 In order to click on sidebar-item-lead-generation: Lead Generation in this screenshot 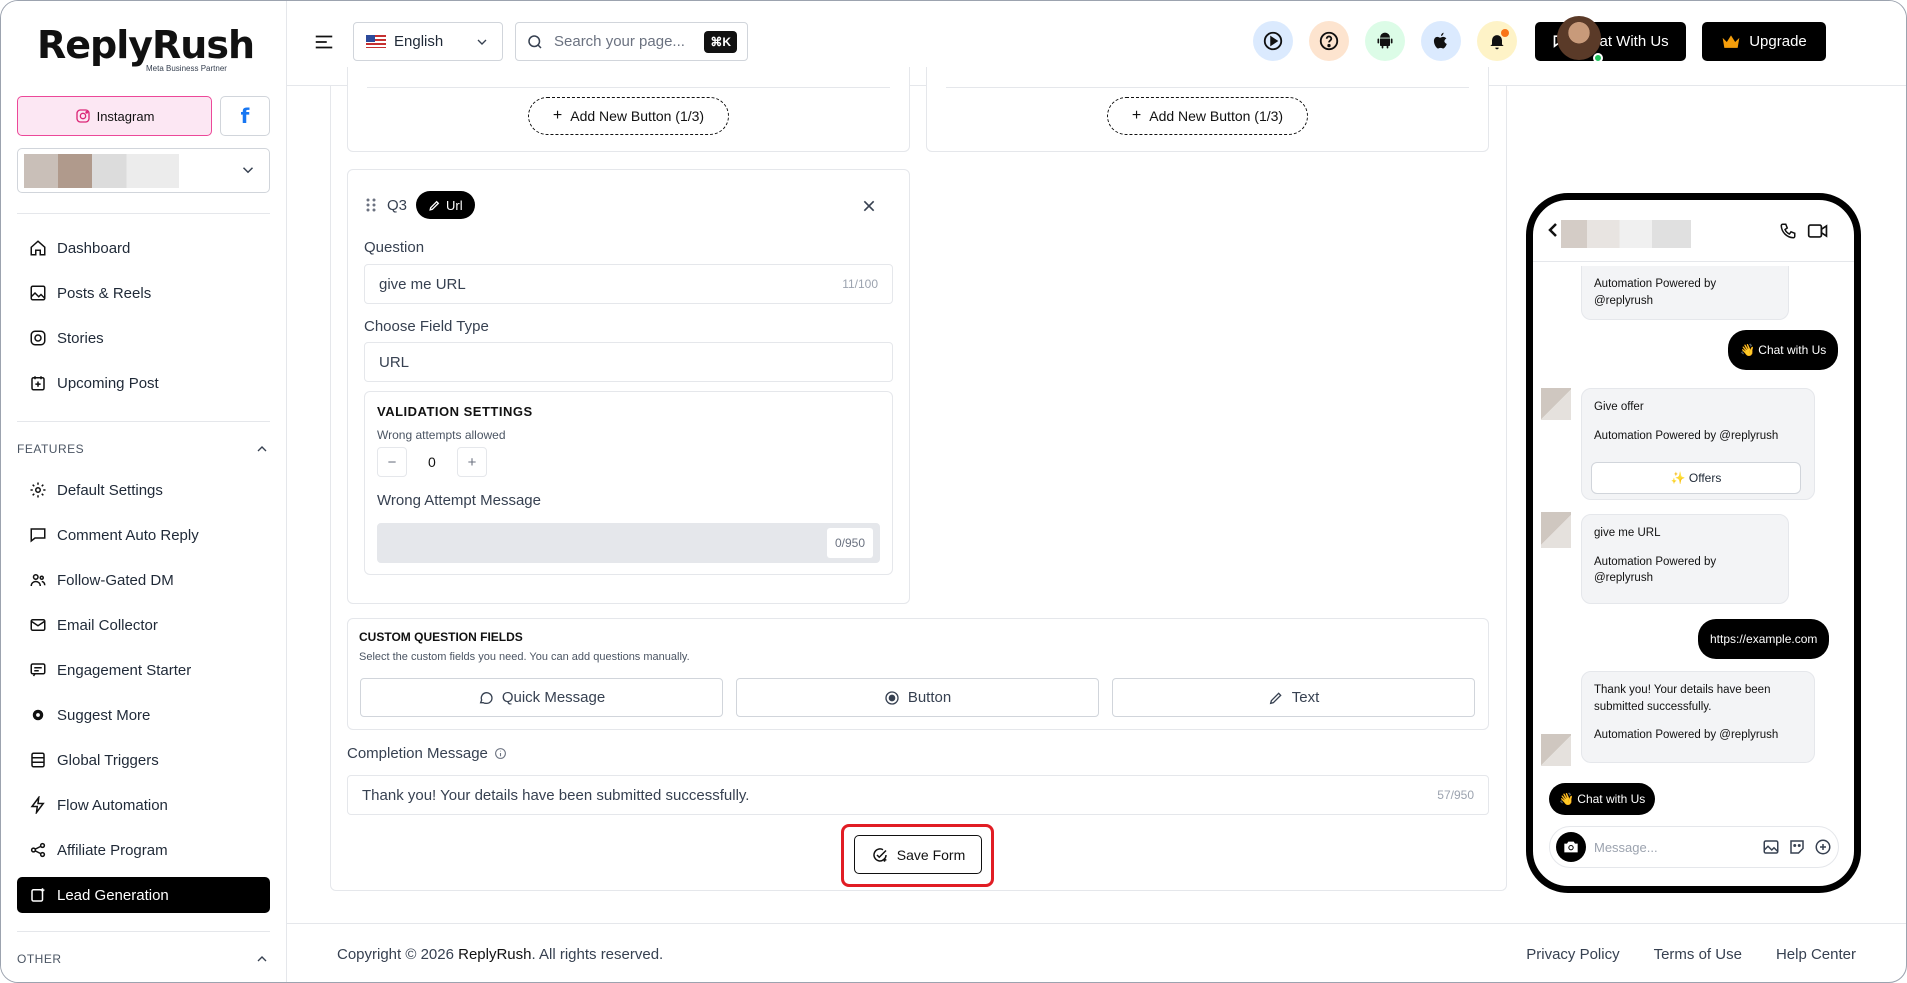, I will do `click(143, 895)`.